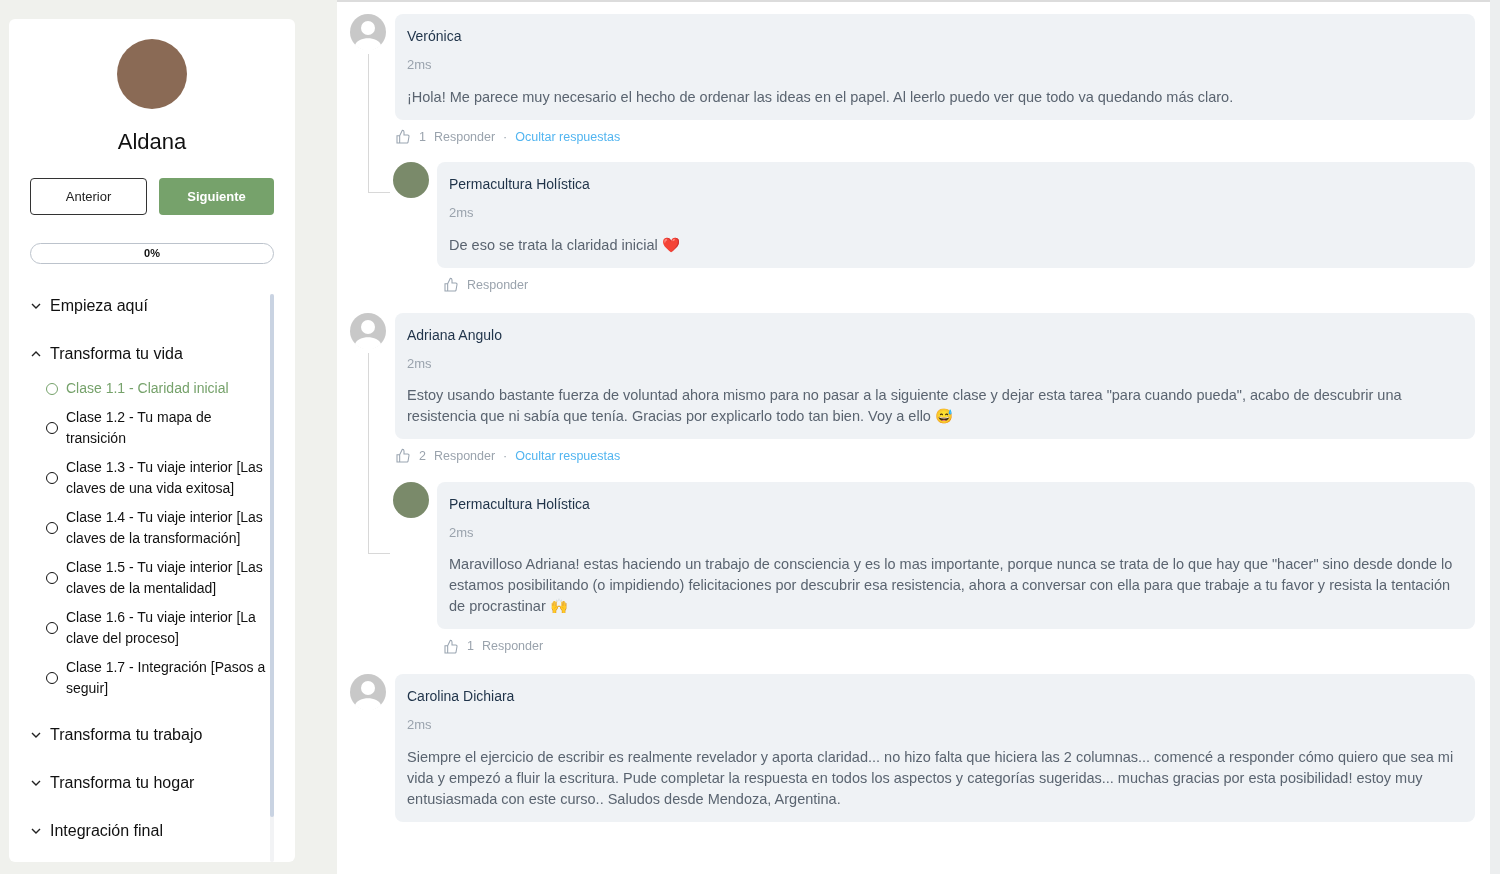 The image size is (1500, 874). What do you see at coordinates (951, 586) in the screenshot?
I see `comment-text: Maravilloso Adriana! estas haciendo un trabajo de consciencia y es lo mas importante, porque nunca se trata de lo que hay que "hacer" sino desde donde lo estamos posibilitando (o impidiendo) felicitaciones por descubrir esa resistencia, ahora a conversar con ella para que trabaje a tu favor y resista la tentación de procrastinar 🙌` at bounding box center [951, 586].